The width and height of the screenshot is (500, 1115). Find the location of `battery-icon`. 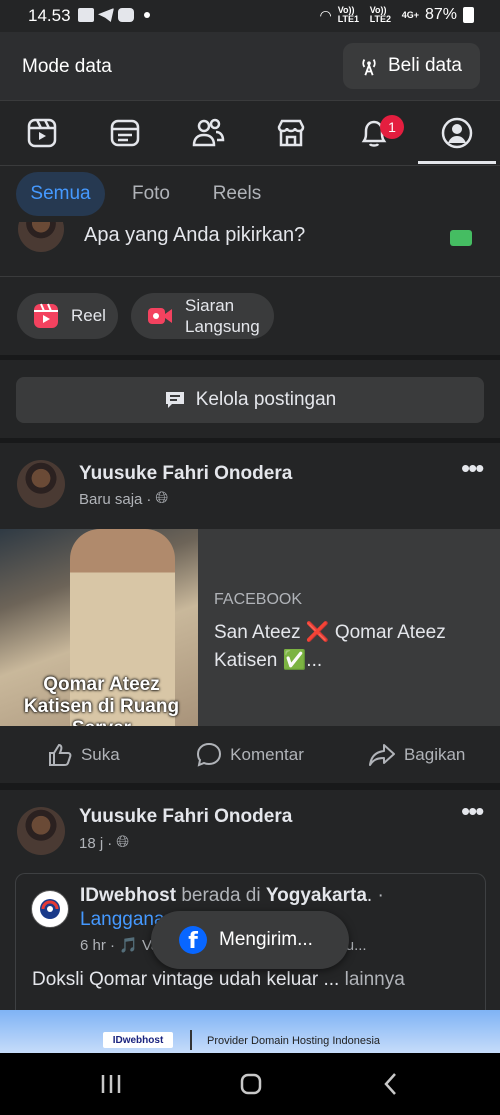

battery-icon is located at coordinates (468, 15).